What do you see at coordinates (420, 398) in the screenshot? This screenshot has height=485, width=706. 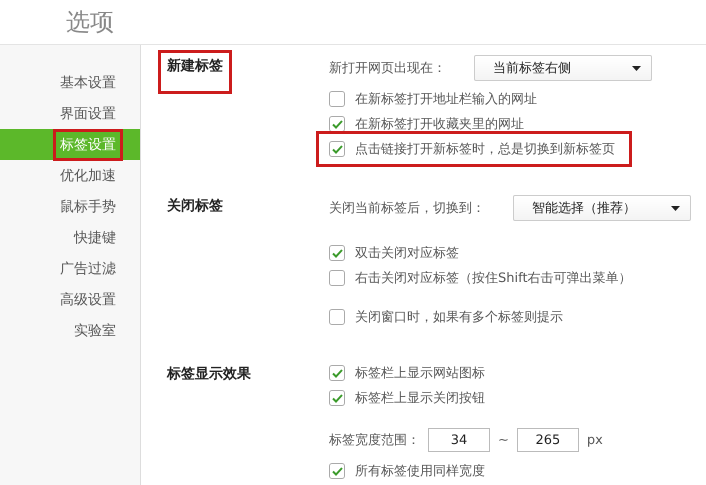 I see `checkbox-label: 标签栏上显示关闭按钮` at bounding box center [420, 398].